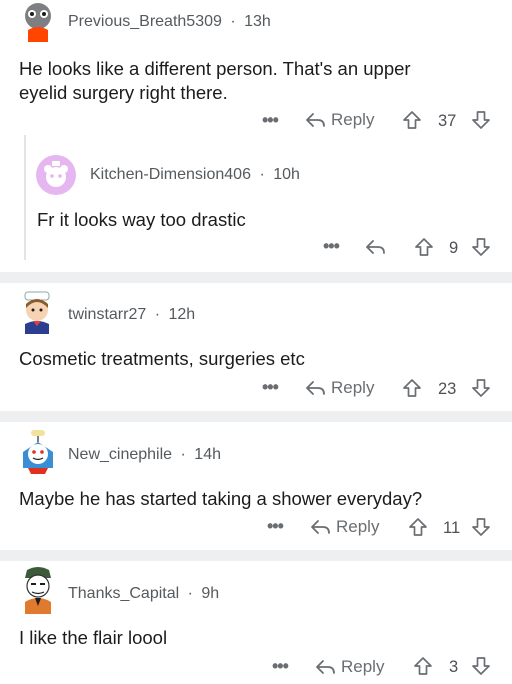 The image size is (512, 684). What do you see at coordinates (286, 174) in the screenshot?
I see `timestamp: 10h` at bounding box center [286, 174].